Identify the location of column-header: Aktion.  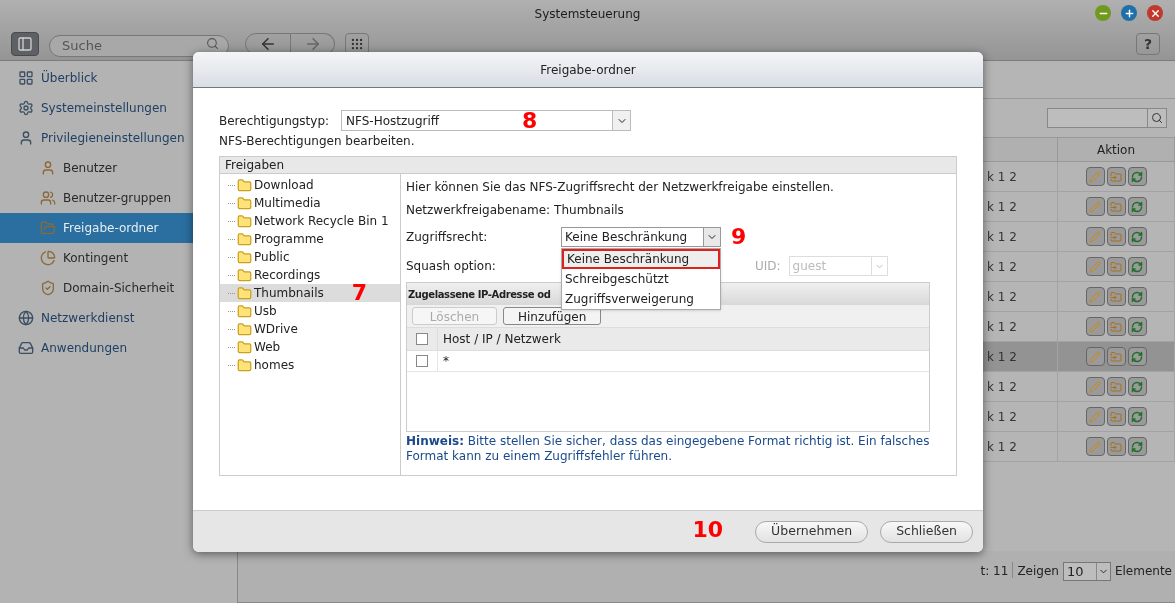
(1116, 149).